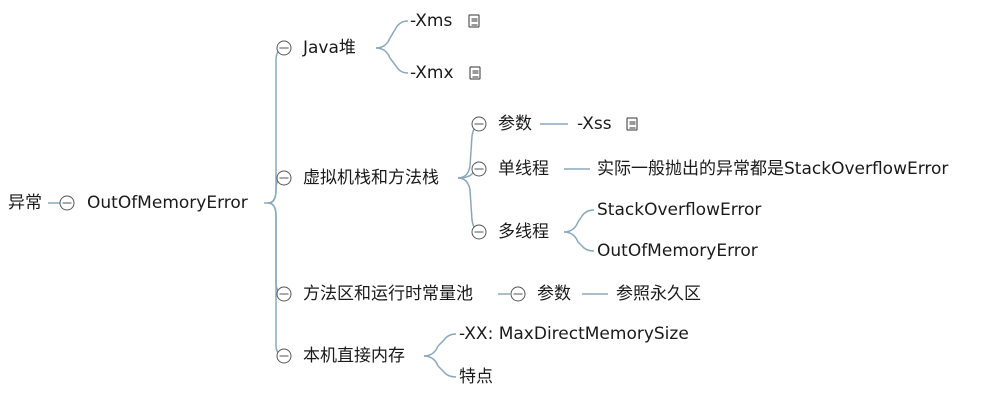  Describe the element at coordinates (167, 203) in the screenshot. I see `oom-node: OutOfMemoryError` at that location.